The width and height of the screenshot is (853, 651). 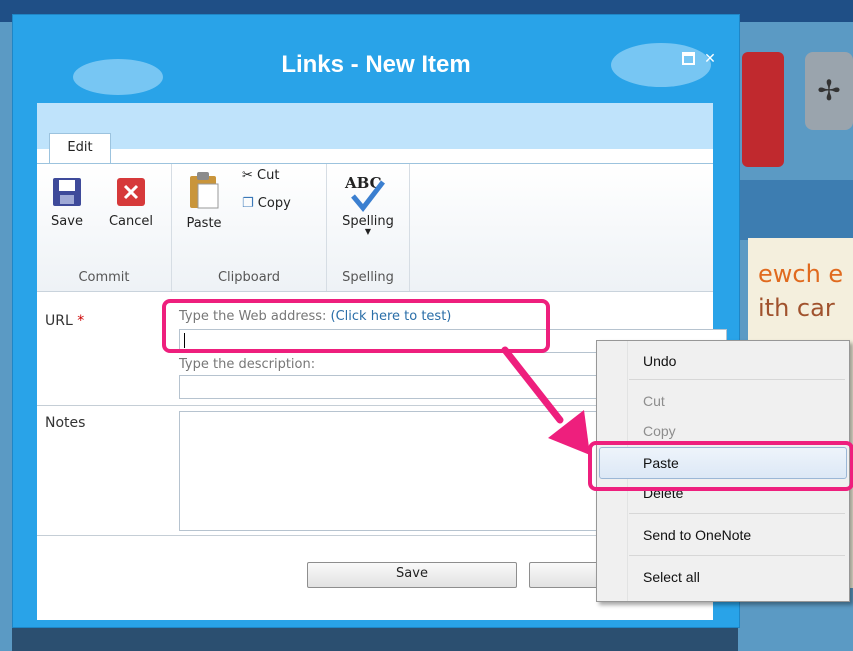 What do you see at coordinates (545, 400) in the screenshot?
I see `annotation-arrow` at bounding box center [545, 400].